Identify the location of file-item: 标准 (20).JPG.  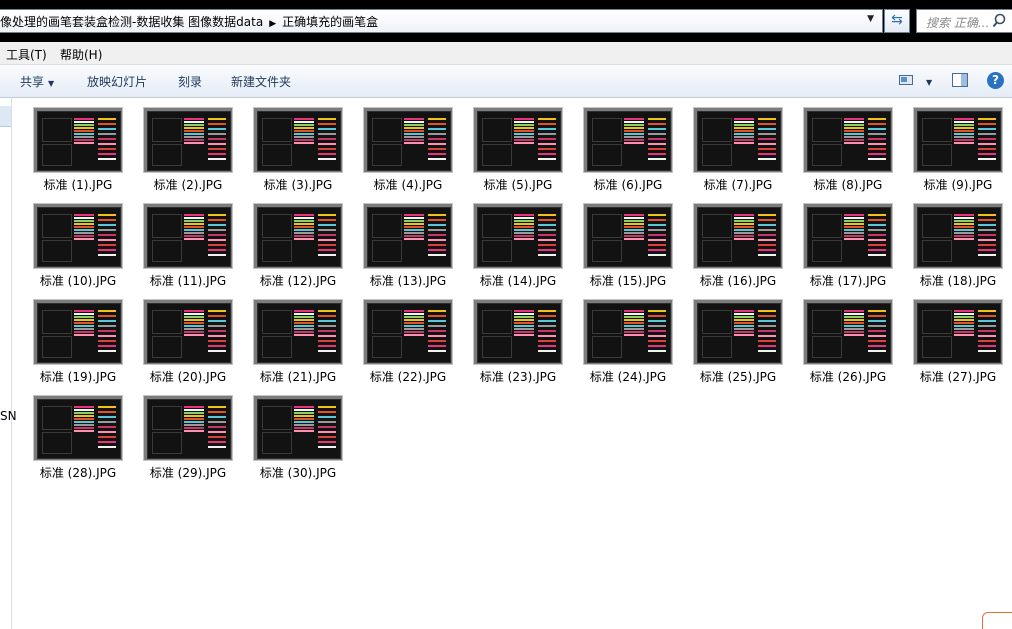
(177, 337).